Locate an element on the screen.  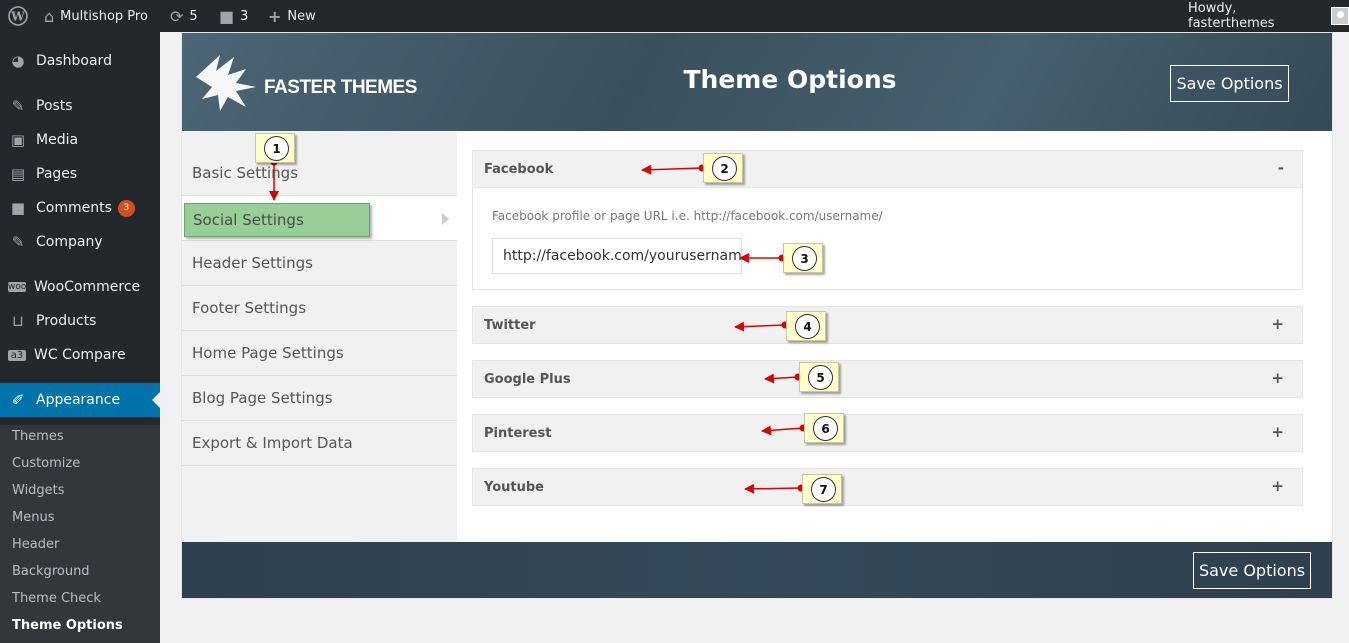
avatar is located at coordinates (1340, 16).